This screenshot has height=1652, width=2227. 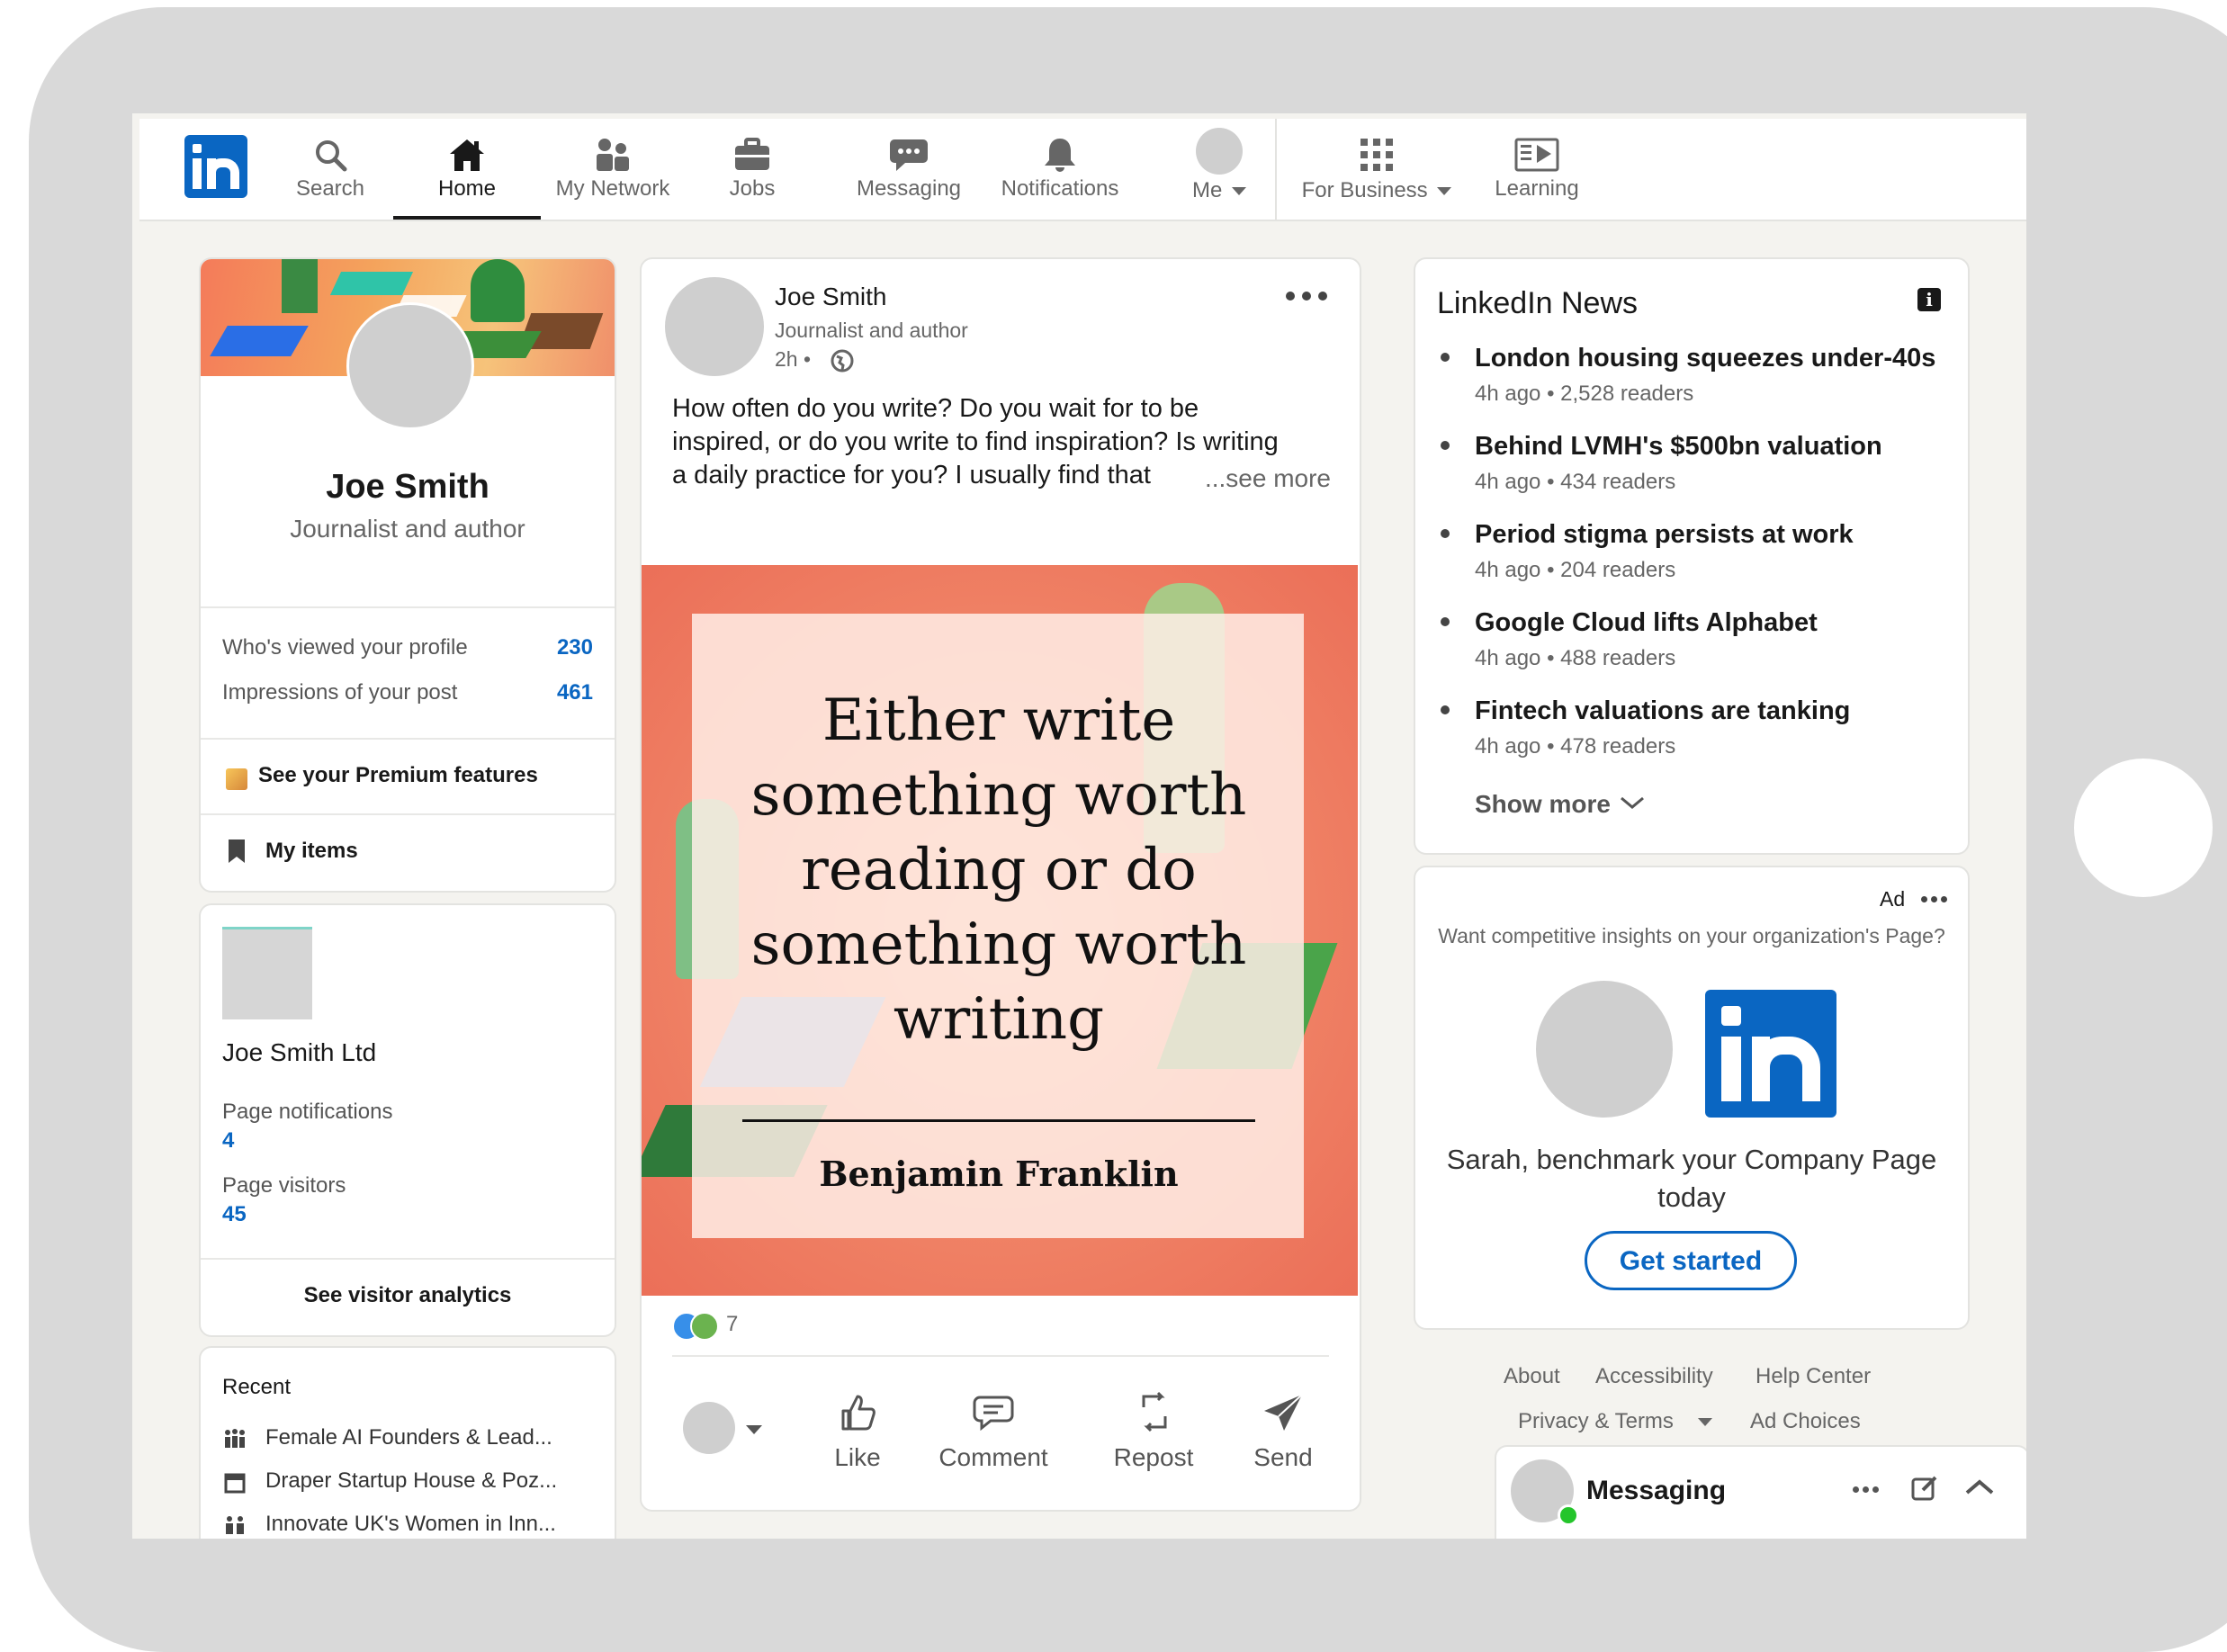 What do you see at coordinates (345, 647) in the screenshot?
I see `profile-views-label: Who's viewed your profile` at bounding box center [345, 647].